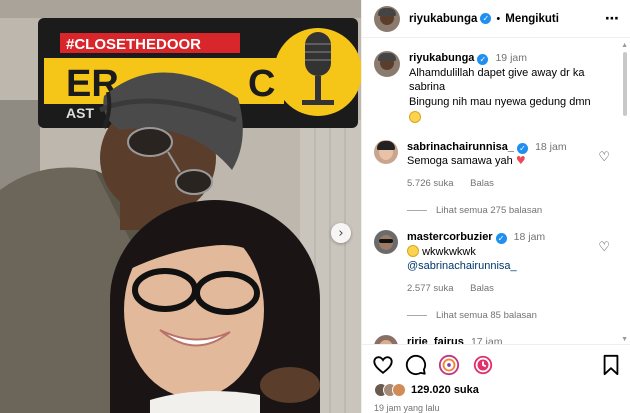 Image resolution: width=630 pixels, height=413 pixels. I want to click on sign-text-top: #CLOSETHEDOOR, so click(133, 44).